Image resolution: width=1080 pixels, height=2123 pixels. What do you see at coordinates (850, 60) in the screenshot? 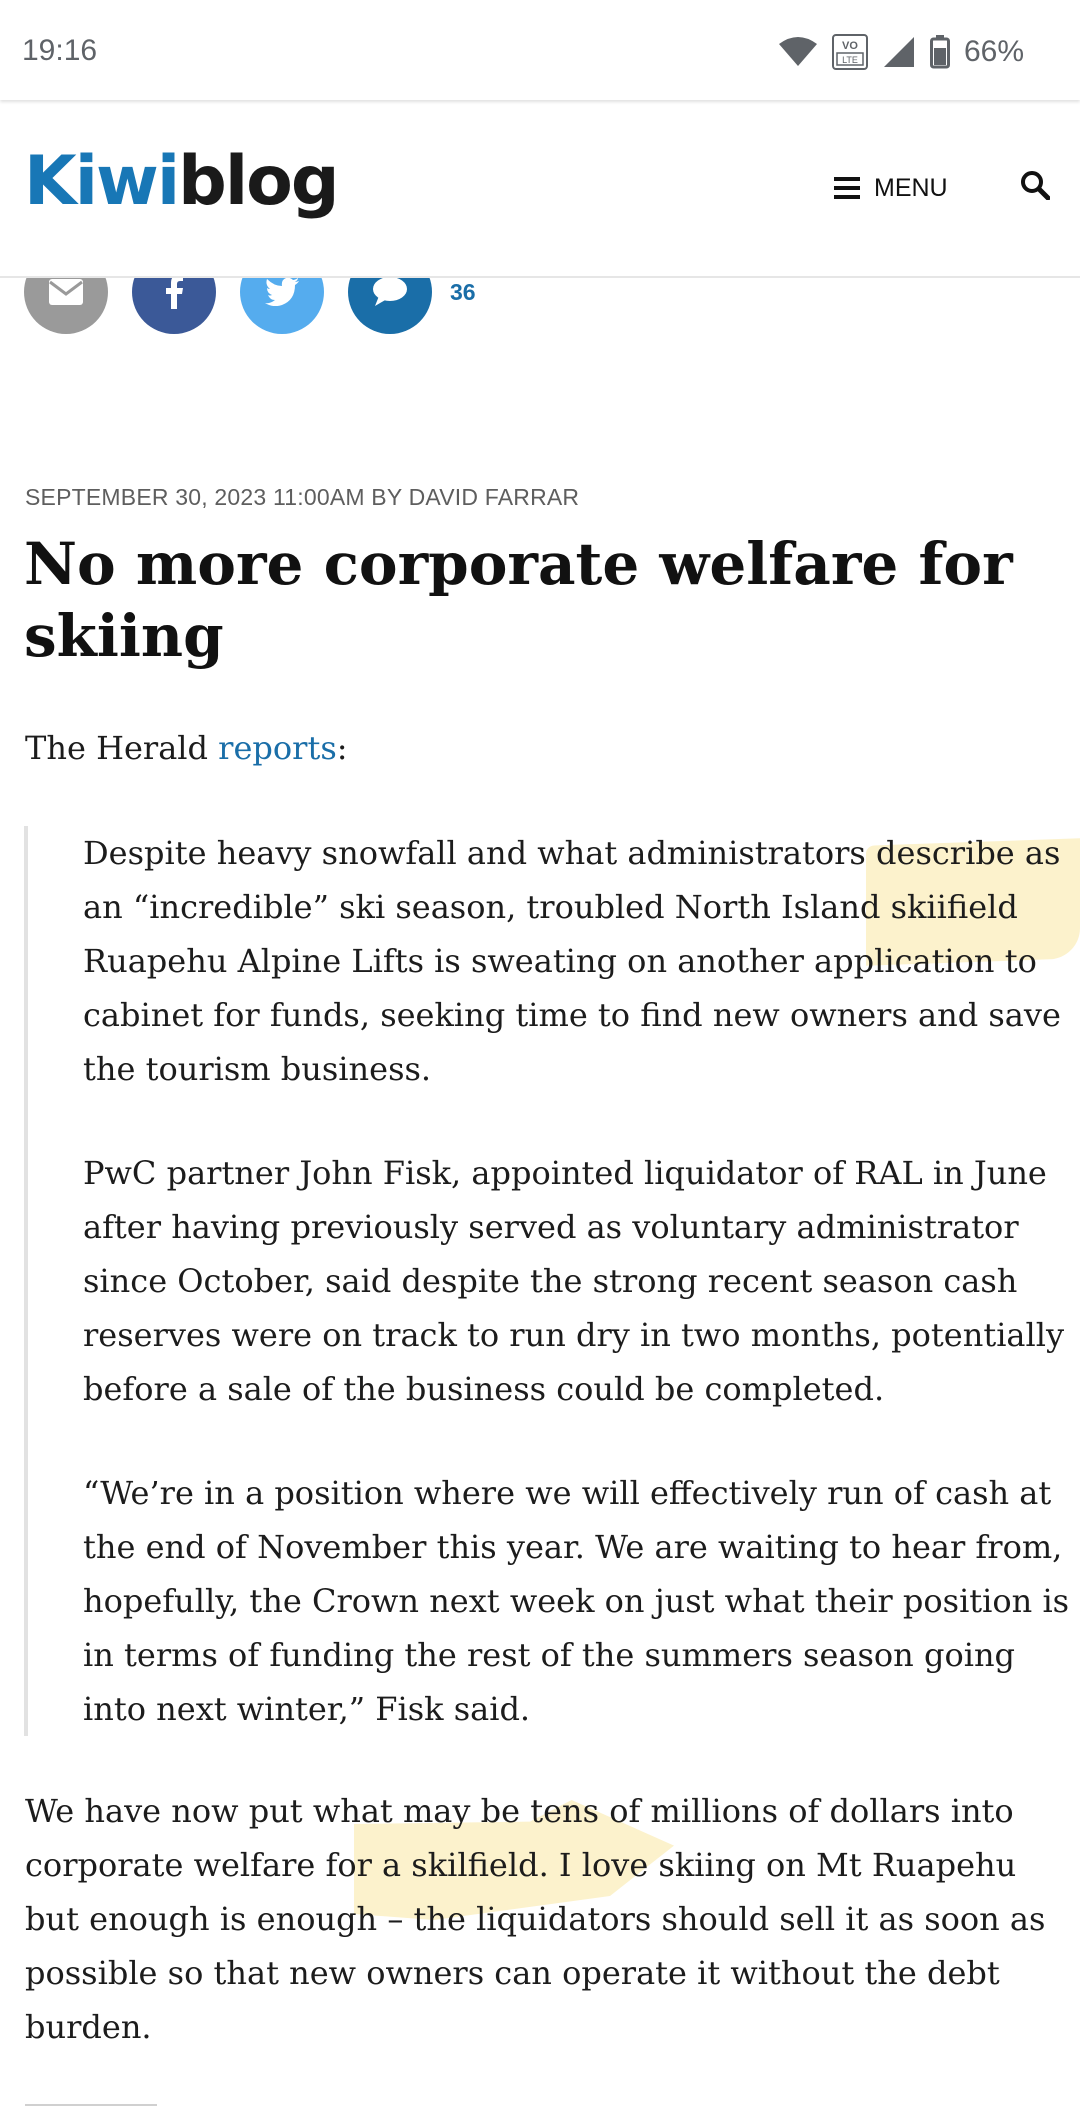
I see `svg-text: LTE` at bounding box center [850, 60].